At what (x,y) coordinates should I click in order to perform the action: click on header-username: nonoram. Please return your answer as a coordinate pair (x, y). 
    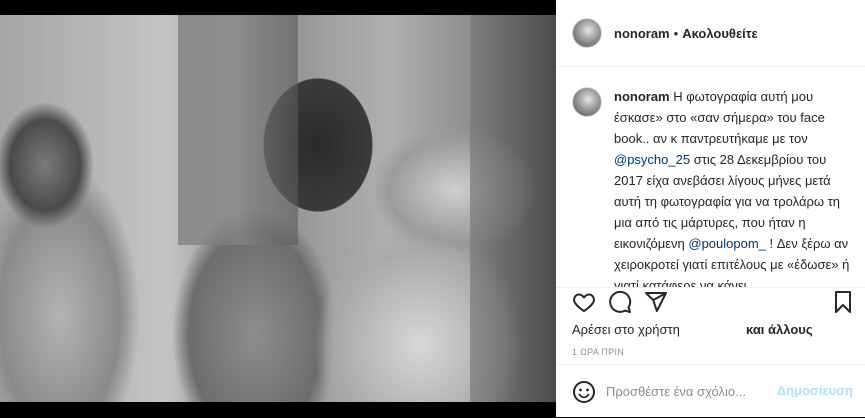
    Looking at the image, I should click on (642, 33).